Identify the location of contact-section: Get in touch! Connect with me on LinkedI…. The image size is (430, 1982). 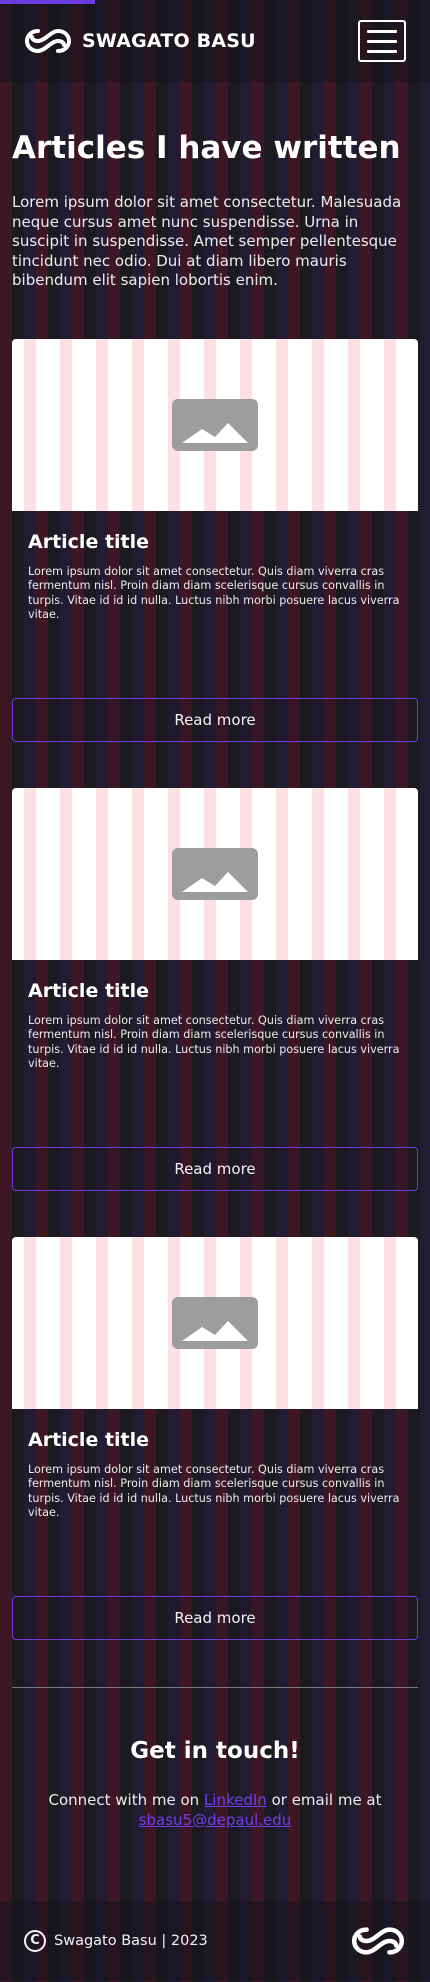
(215, 1794).